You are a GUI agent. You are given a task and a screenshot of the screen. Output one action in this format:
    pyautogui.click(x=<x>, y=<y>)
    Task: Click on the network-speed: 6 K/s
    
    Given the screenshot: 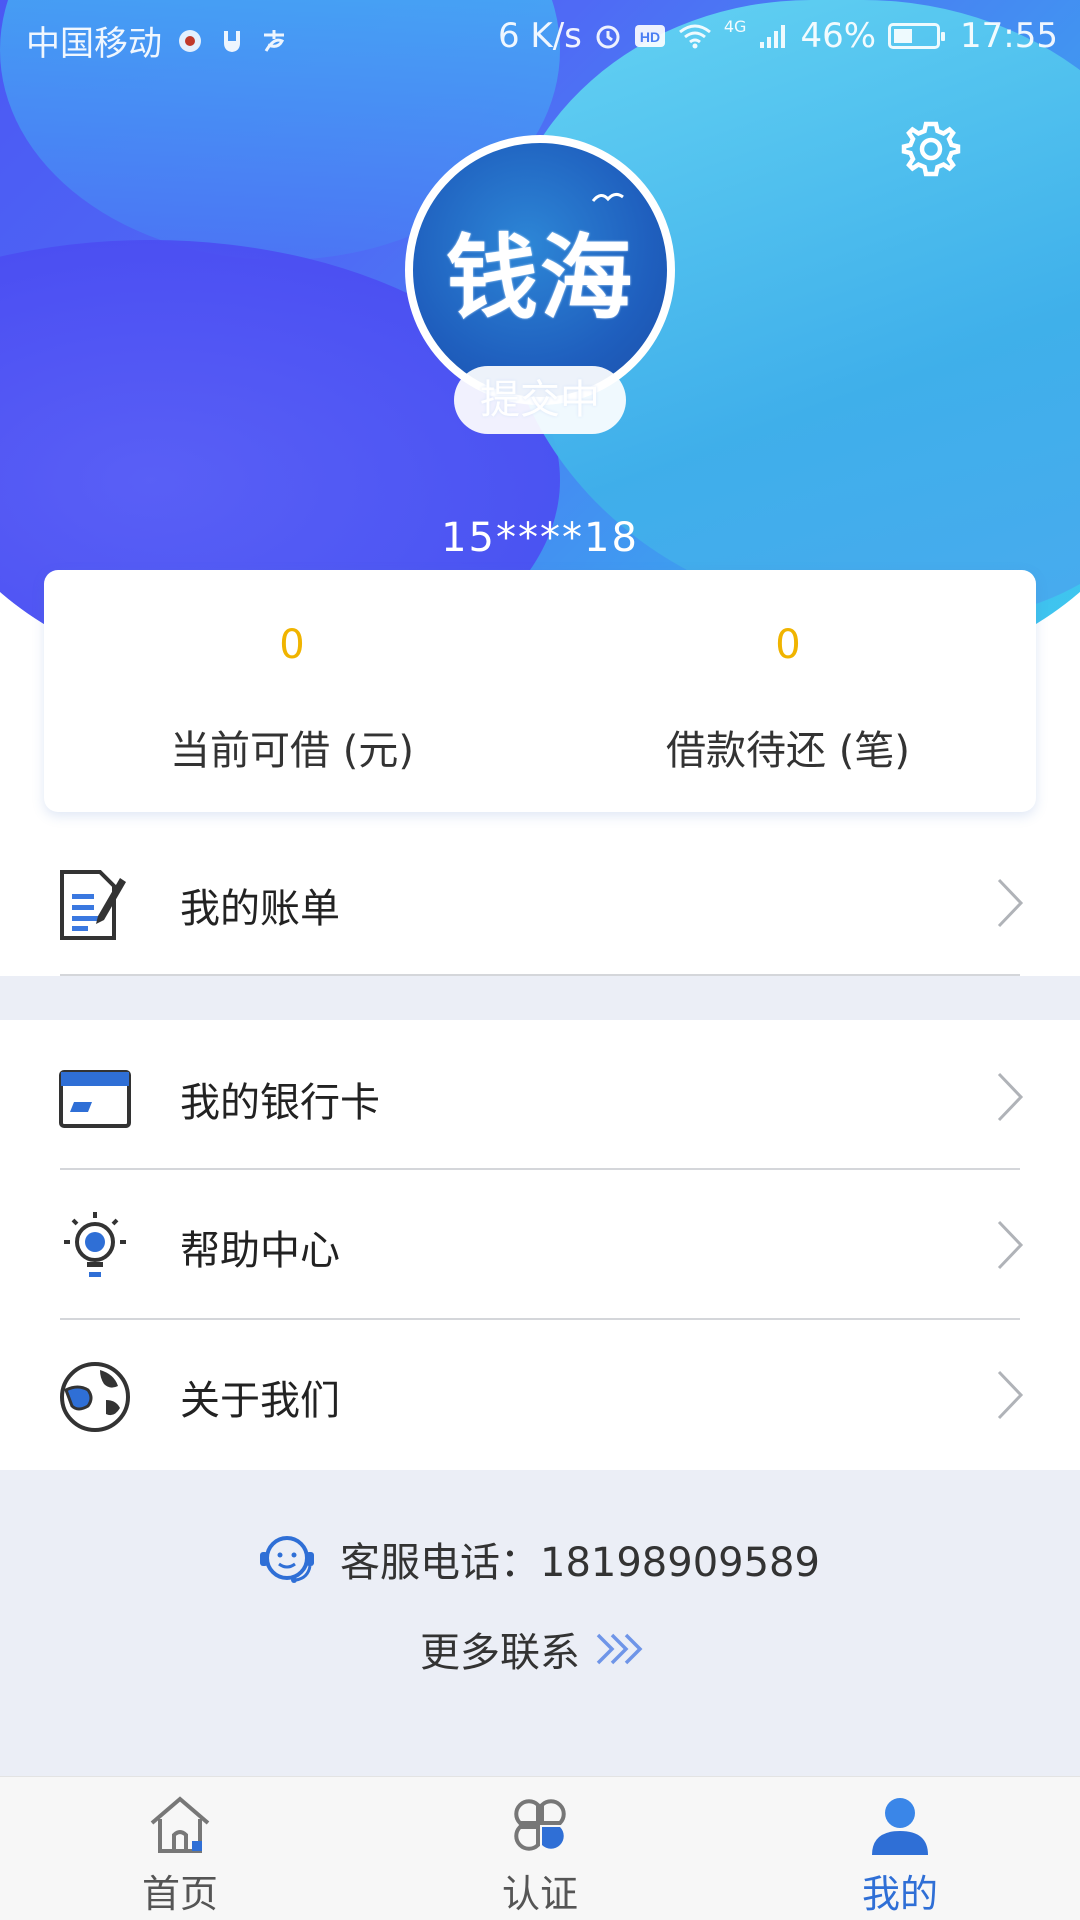 What is the action you would take?
    pyautogui.click(x=539, y=36)
    